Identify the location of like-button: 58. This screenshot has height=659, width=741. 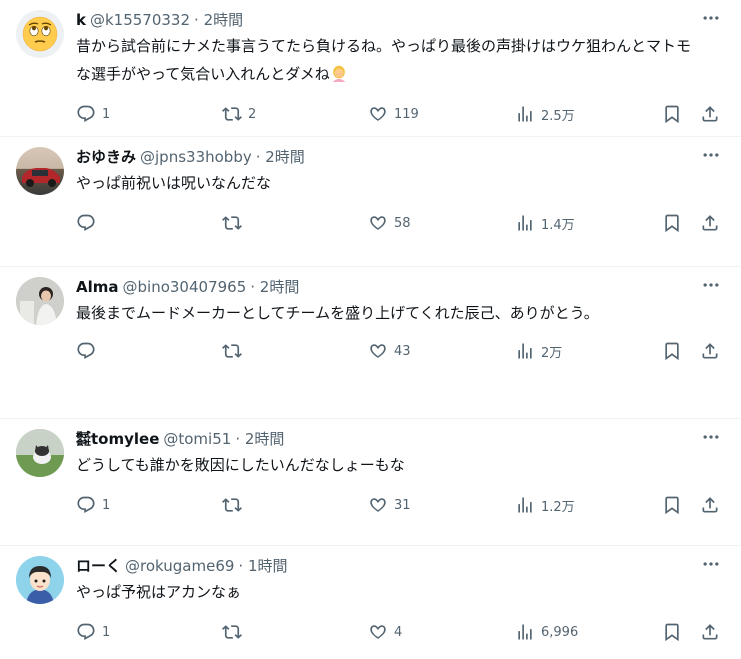
(389, 223).